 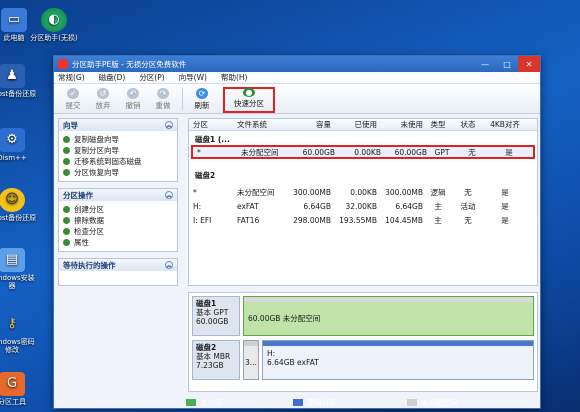 What do you see at coordinates (485, 64) in the screenshot?
I see `minimize-button: —` at bounding box center [485, 64].